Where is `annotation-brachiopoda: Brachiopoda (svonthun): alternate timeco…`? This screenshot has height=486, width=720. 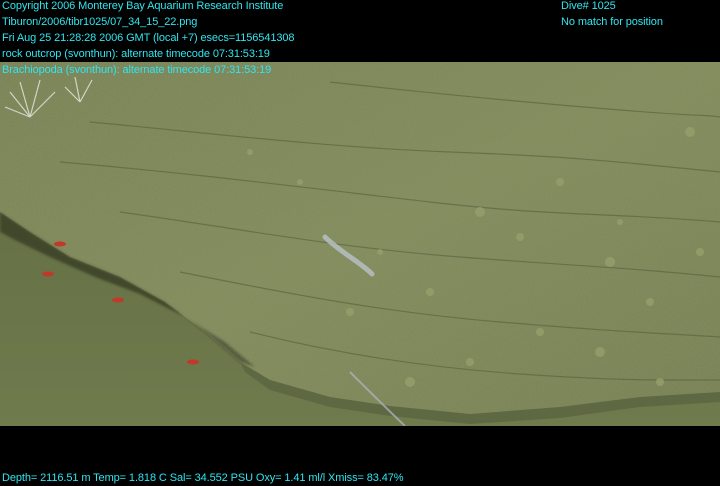 annotation-brachiopoda: Brachiopoda (svonthun): alternate timeco… is located at coordinates (137, 70).